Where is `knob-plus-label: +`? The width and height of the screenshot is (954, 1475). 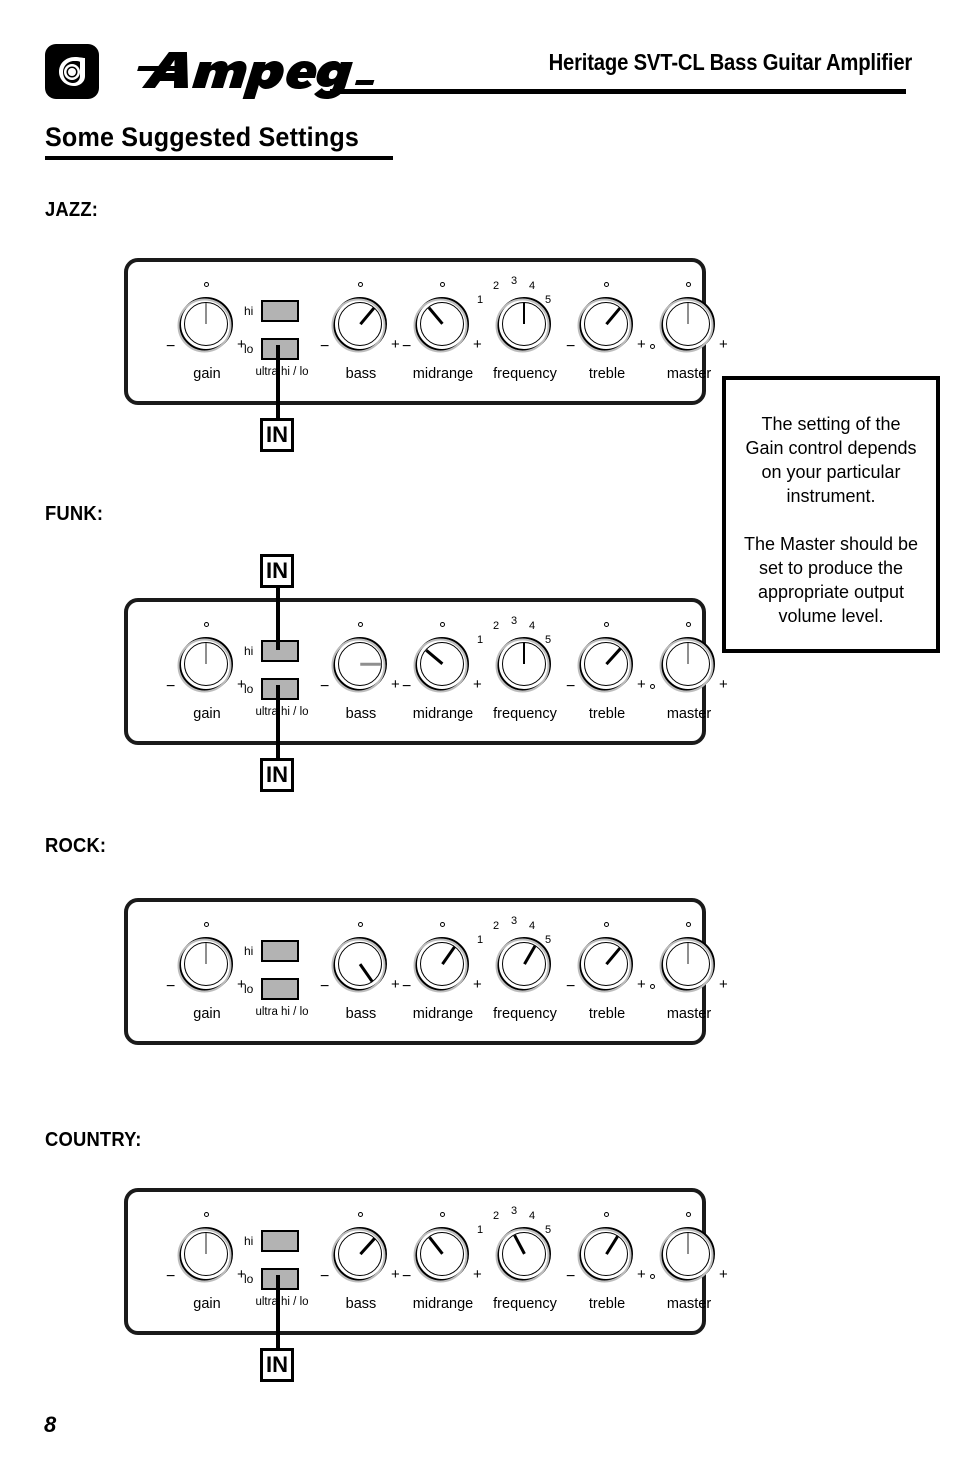 knob-plus-label: + is located at coordinates (723, 684).